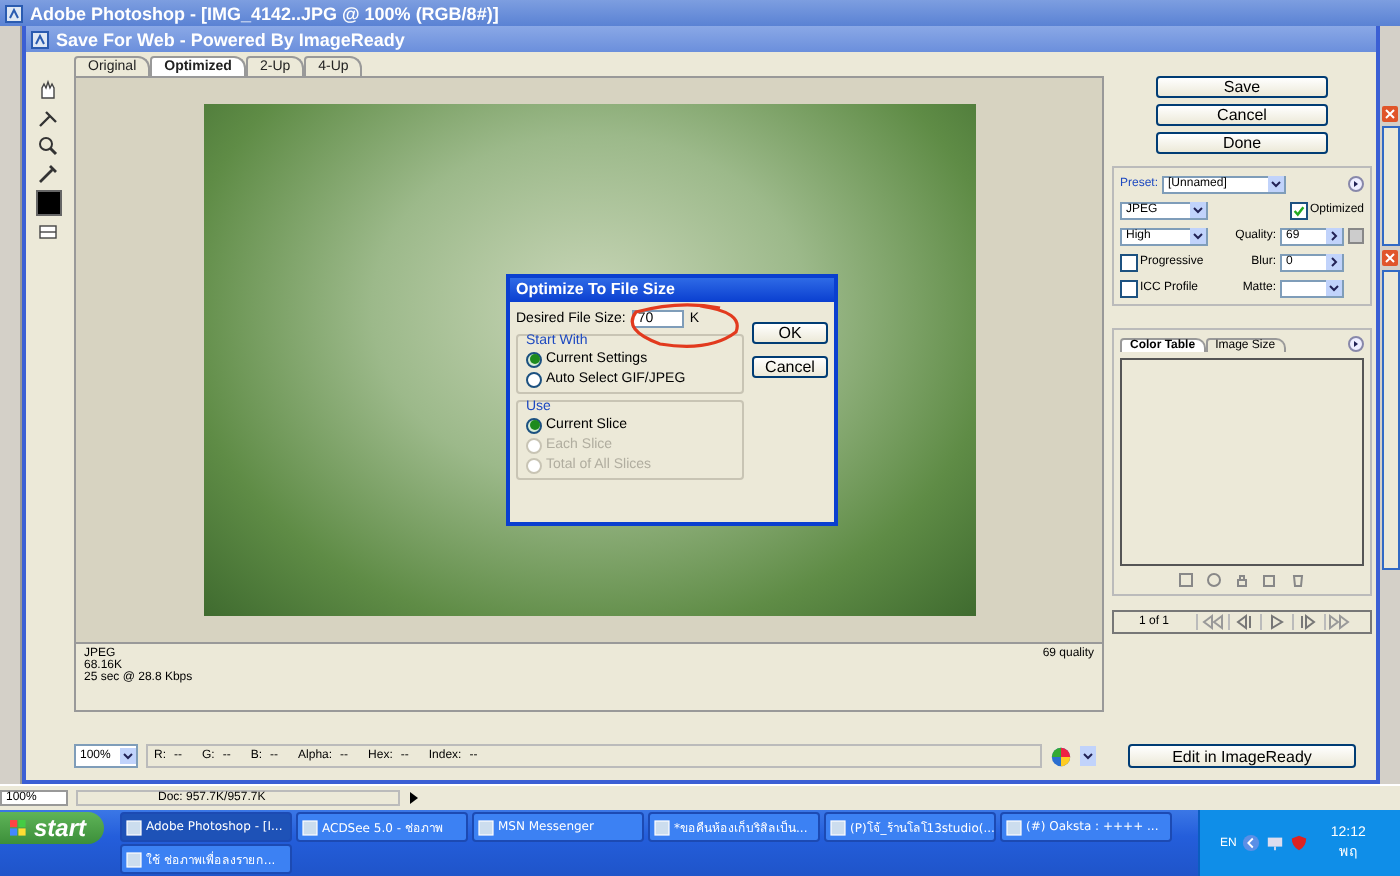 Image resolution: width=1400 pixels, height=876 pixels. Describe the element at coordinates (414, 798) in the screenshot. I see `status-menu-icon` at that location.